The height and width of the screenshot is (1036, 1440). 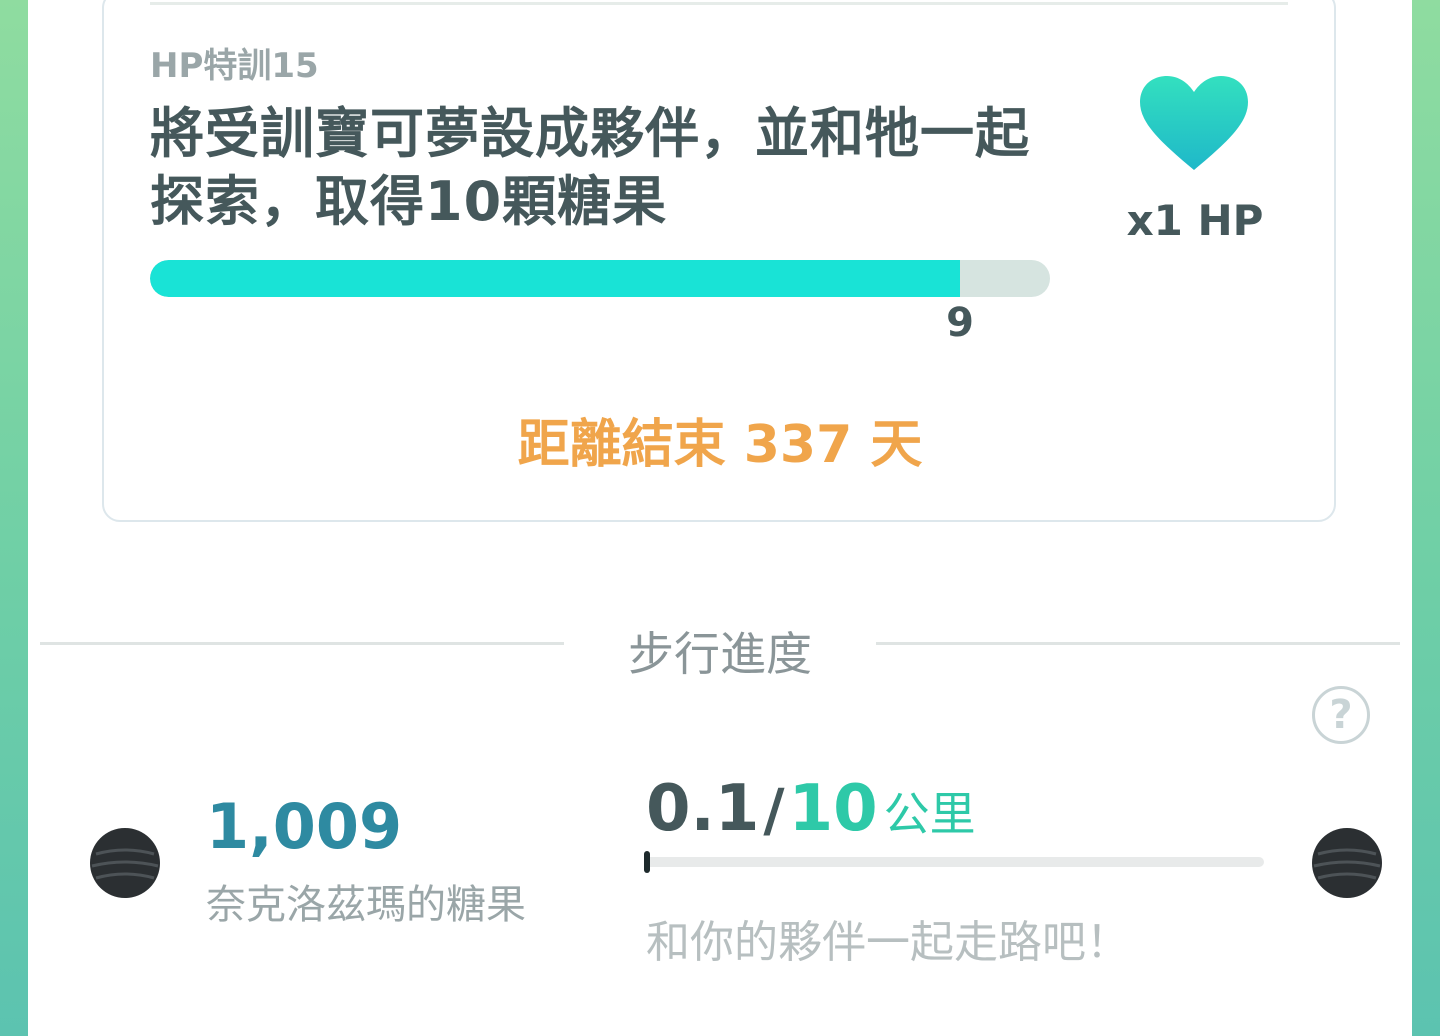 I want to click on section-divider-right, so click(x=1138, y=643).